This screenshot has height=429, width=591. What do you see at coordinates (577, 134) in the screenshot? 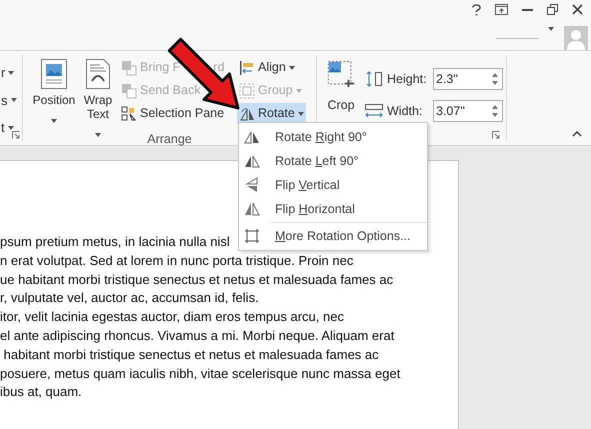
I see `collapse-ribbon-icon` at bounding box center [577, 134].